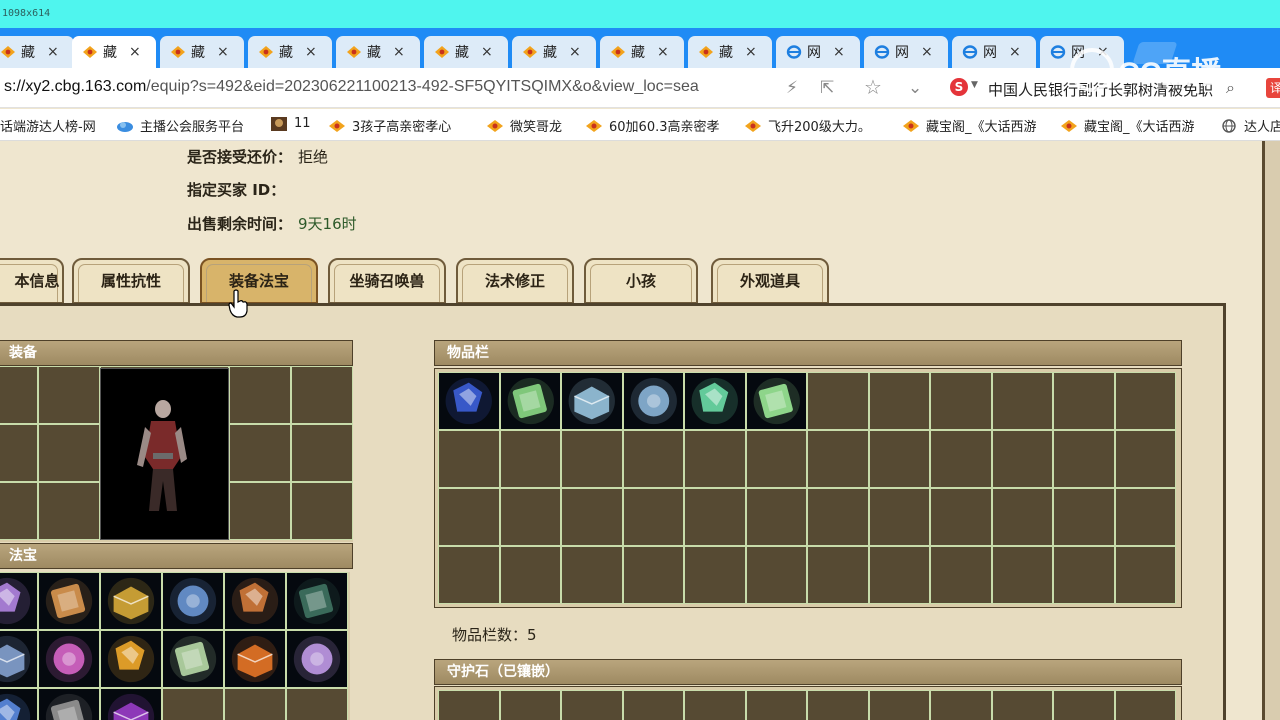 This screenshot has width=1280, height=720. What do you see at coordinates (295, 123) in the screenshot?
I see `bookmark-item: 11` at bounding box center [295, 123].